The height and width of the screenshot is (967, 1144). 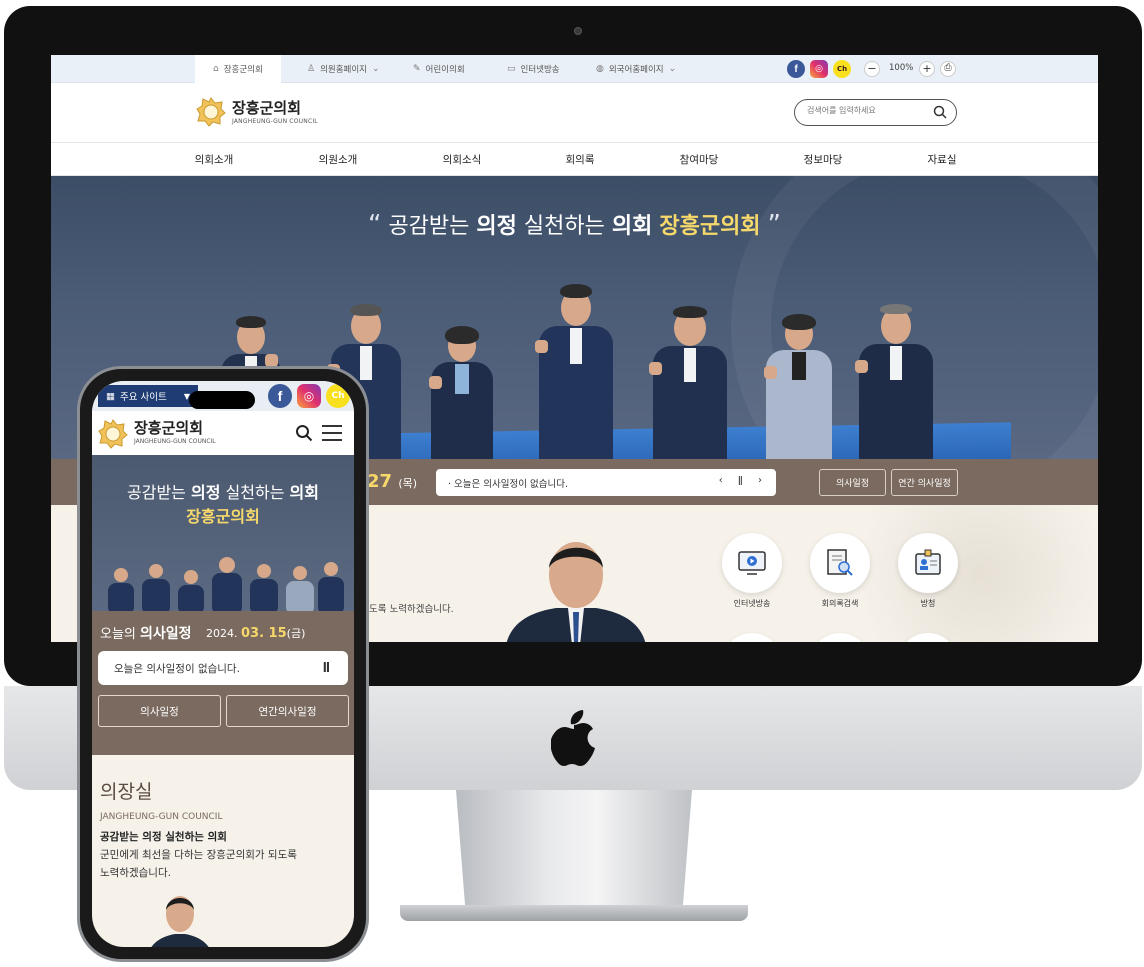 What do you see at coordinates (901, 68) in the screenshot?
I see `zoom-level: 100%` at bounding box center [901, 68].